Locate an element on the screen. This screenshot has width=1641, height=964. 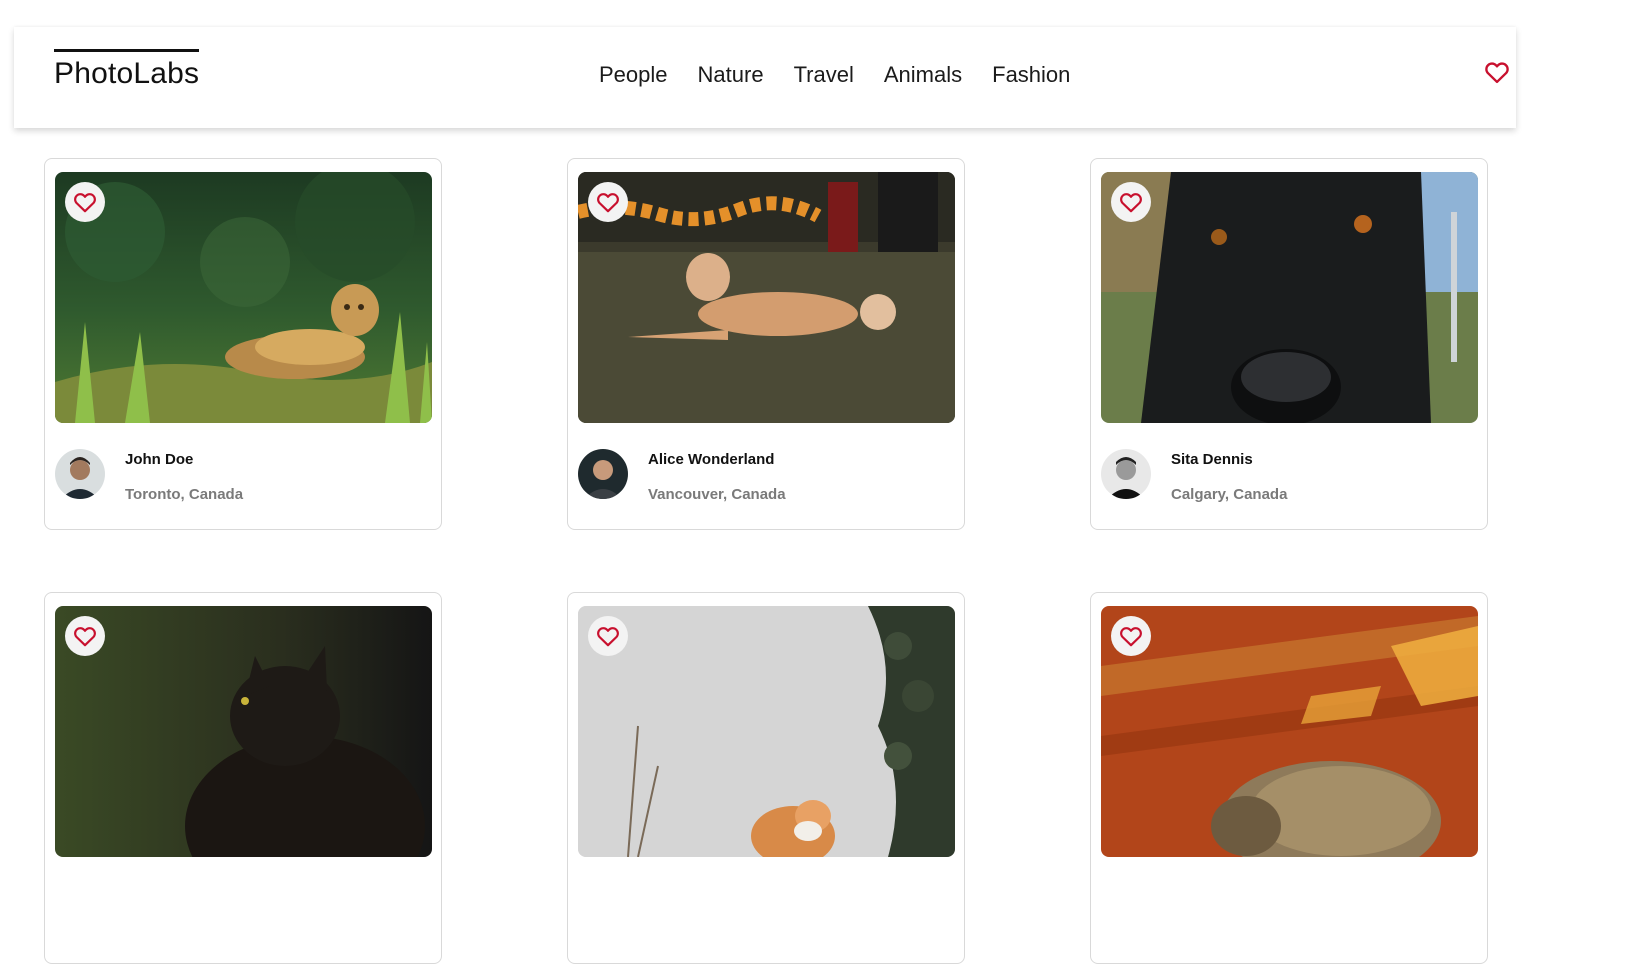
photographer-name: Alice Wonderland is located at coordinates (711, 459).